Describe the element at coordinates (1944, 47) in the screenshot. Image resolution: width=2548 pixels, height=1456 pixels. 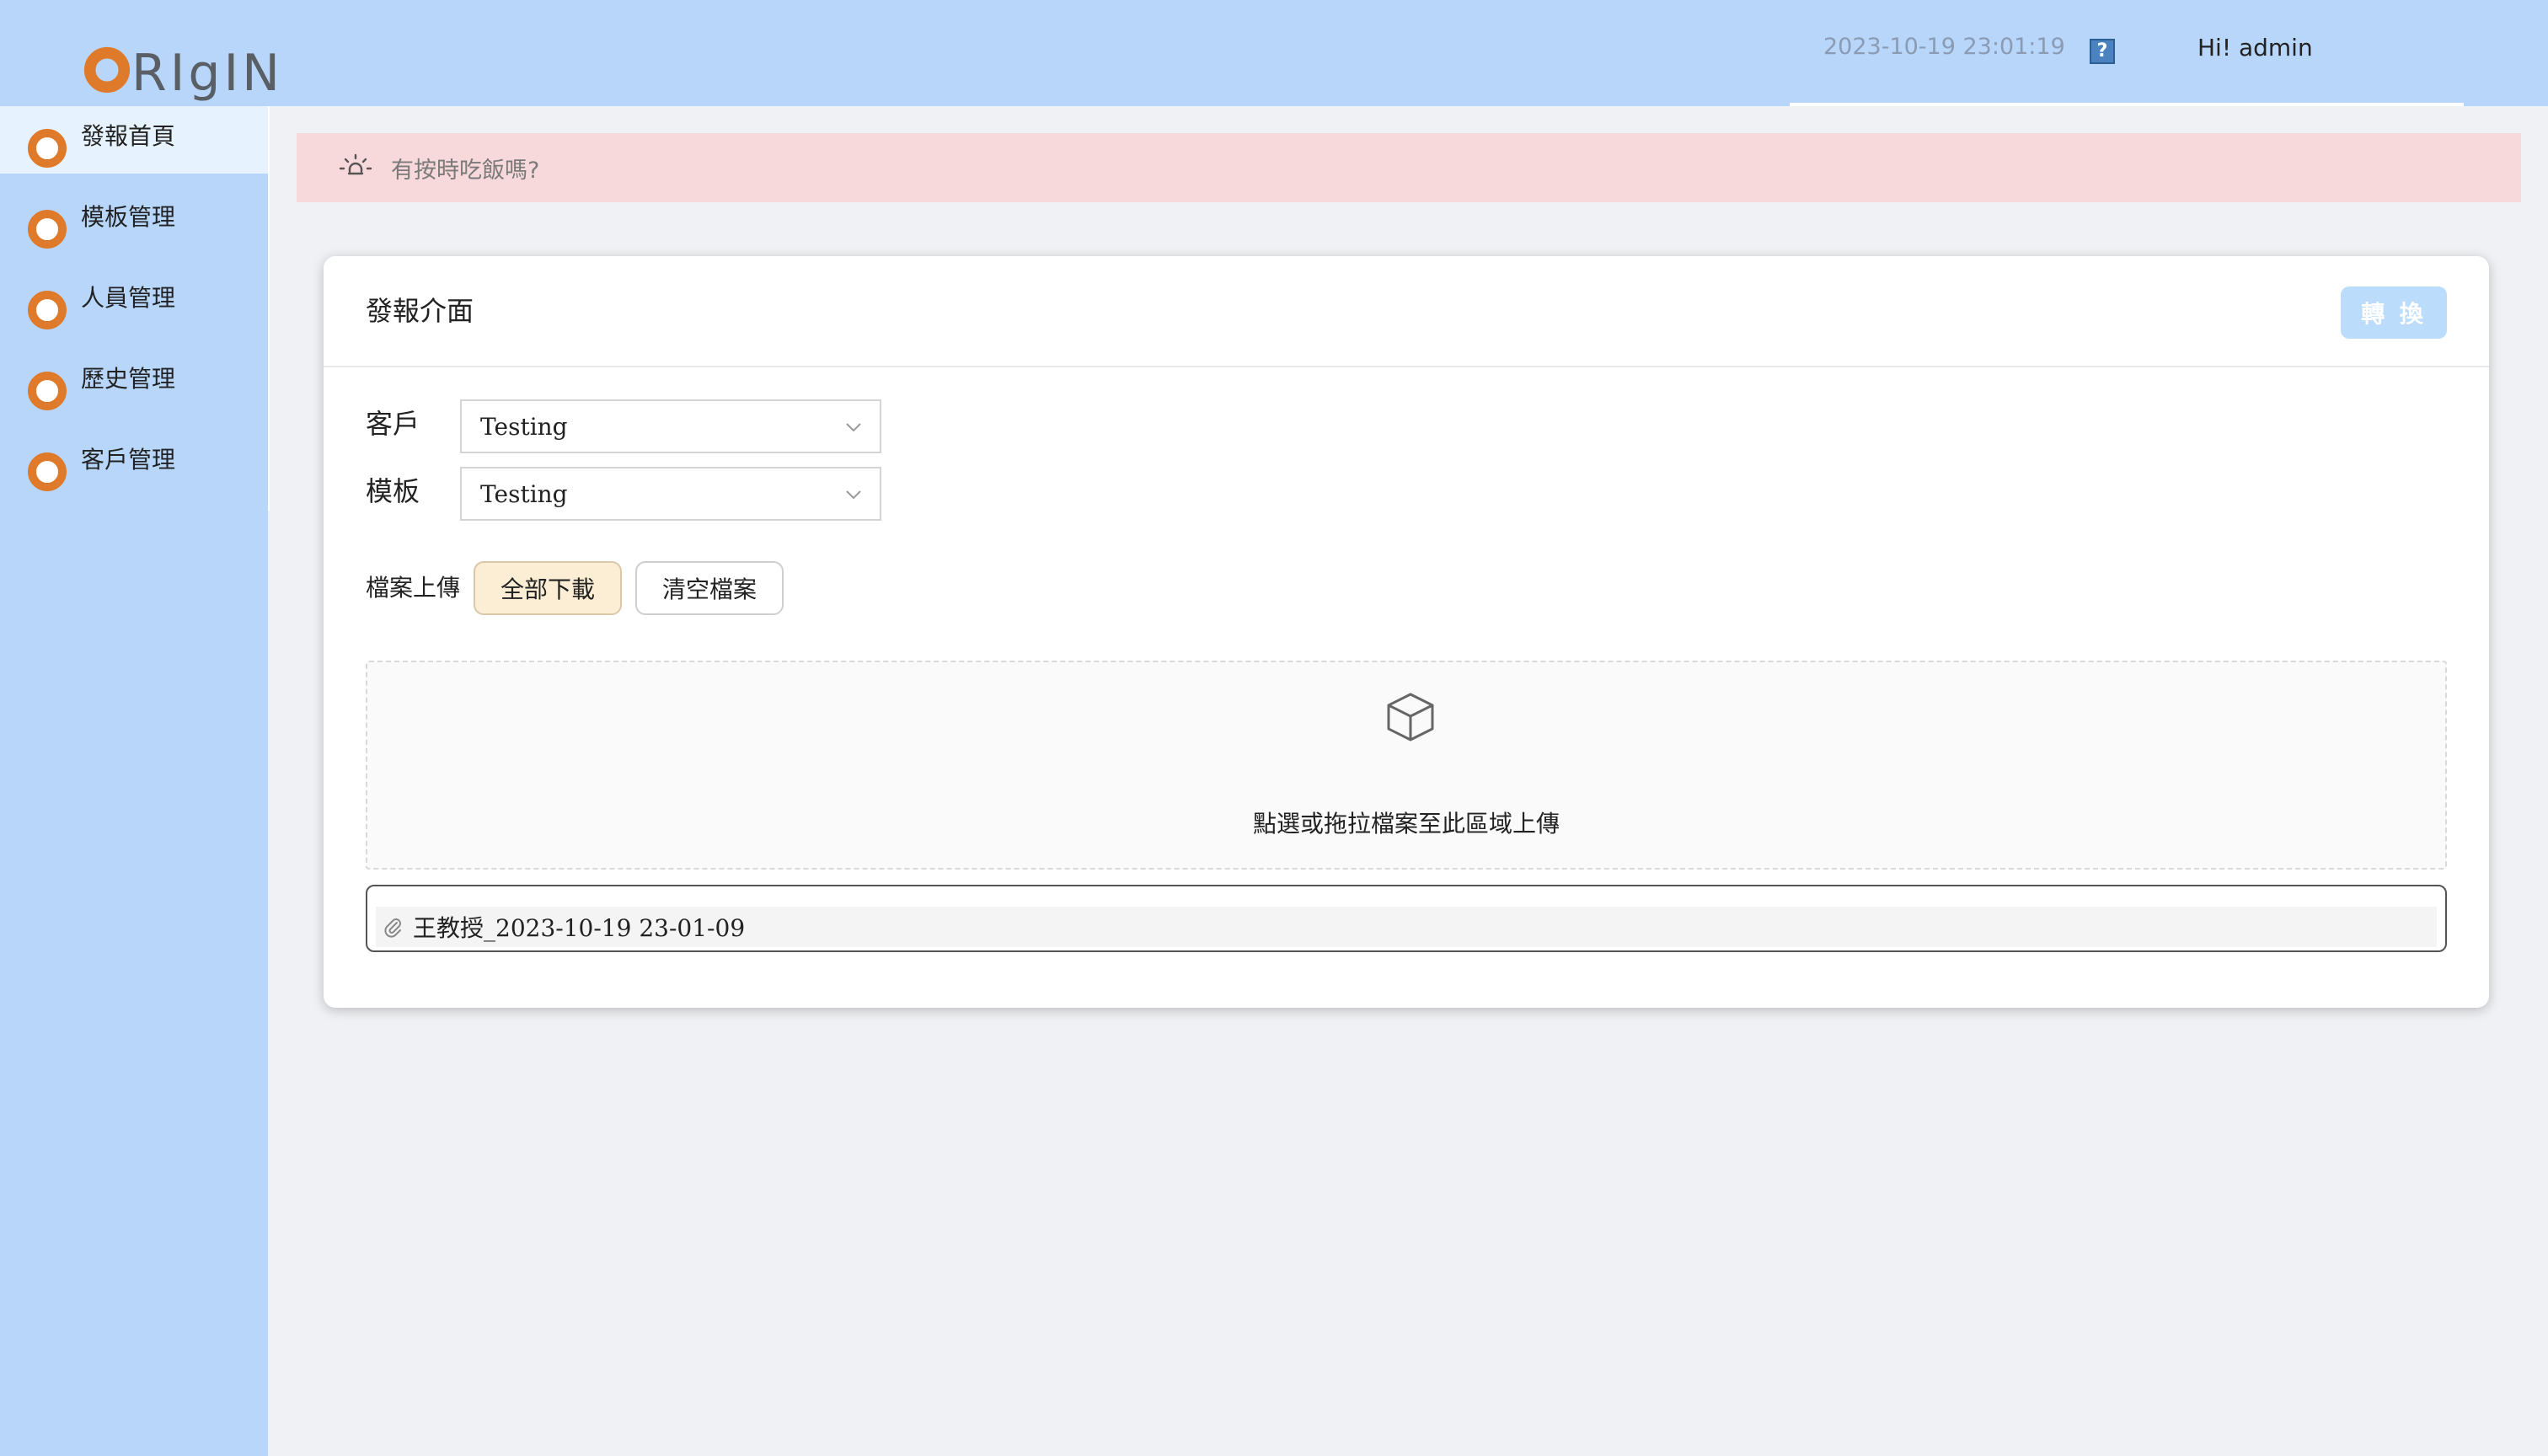
I see `header-datetime: 2023-10-19 23:01:19` at that location.